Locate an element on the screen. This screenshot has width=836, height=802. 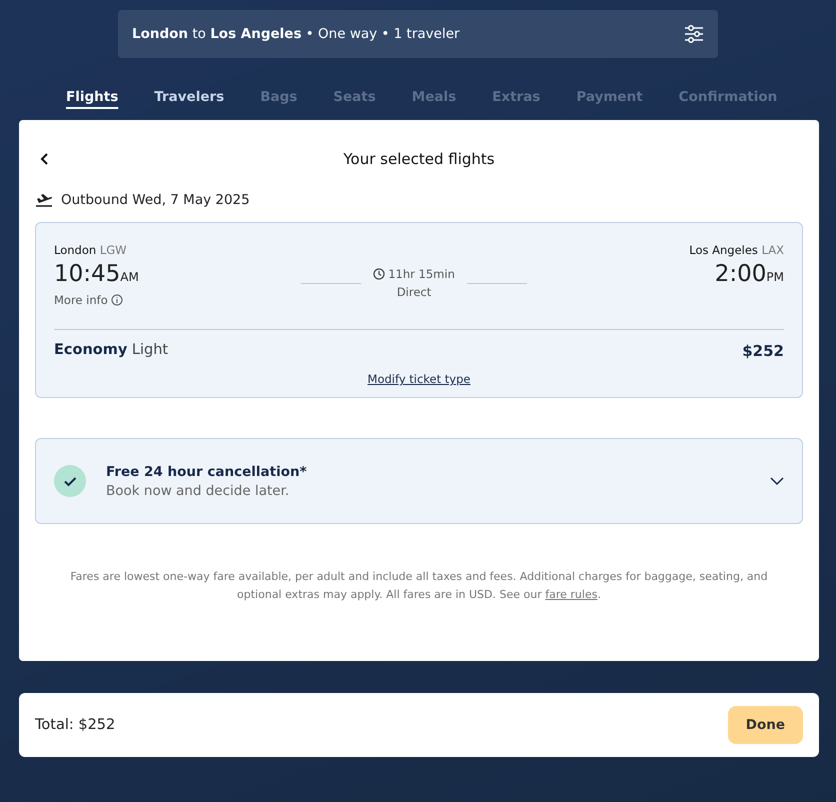
fare-disclaimer: Fares are lowest one-way fare available, per adult and include all taxes and fees. Additional charges for baggage, seating, and optional extras may apply. All fares are in USD. See our fare rules. is located at coordinates (419, 586).